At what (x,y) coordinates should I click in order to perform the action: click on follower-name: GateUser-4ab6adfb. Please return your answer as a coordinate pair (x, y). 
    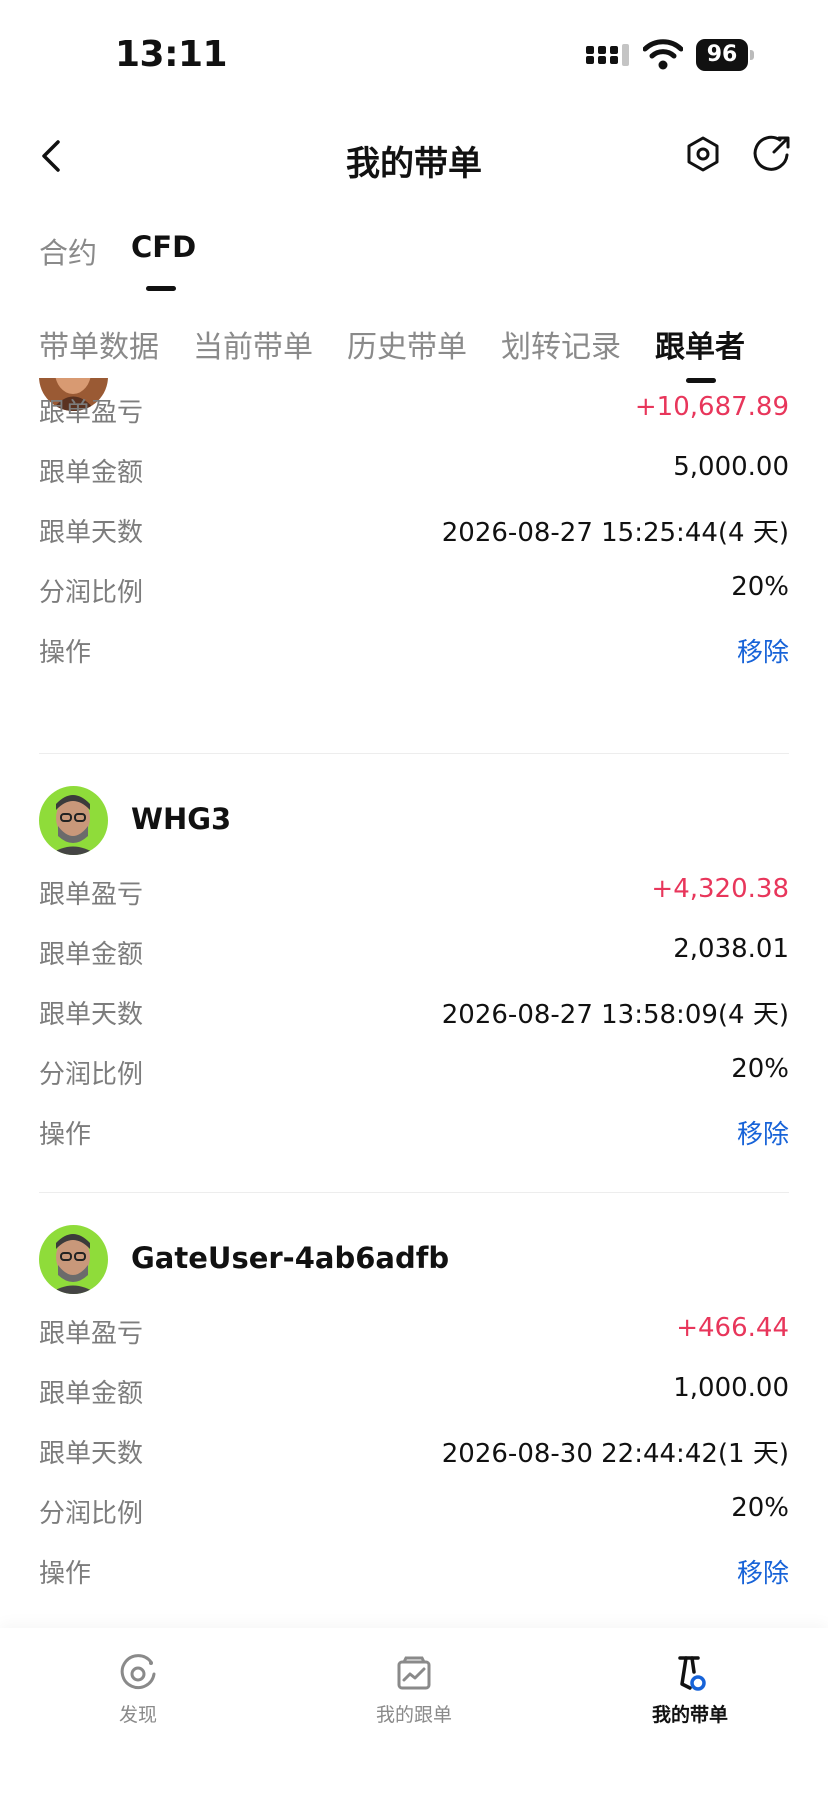
    Looking at the image, I should click on (290, 1258).